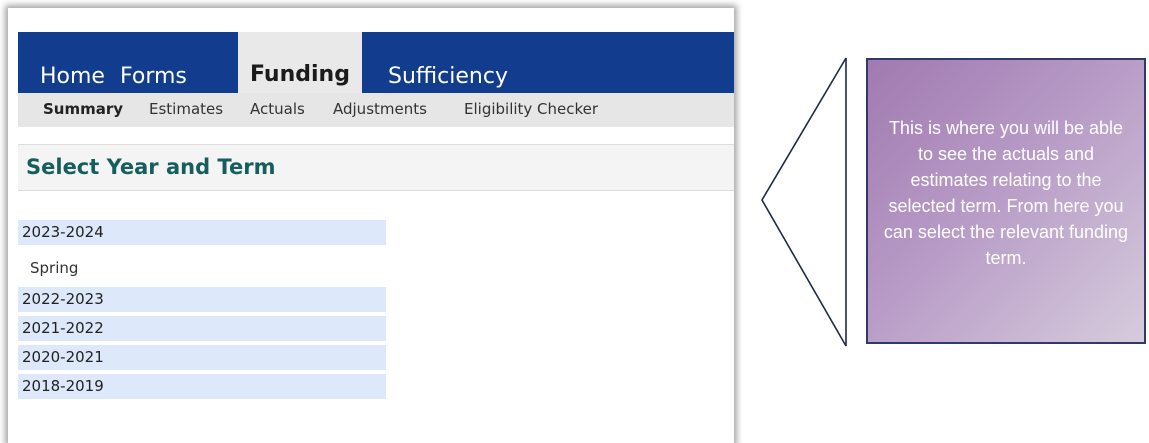  Describe the element at coordinates (202, 268) in the screenshot. I see `term-row-spring: Spring` at that location.